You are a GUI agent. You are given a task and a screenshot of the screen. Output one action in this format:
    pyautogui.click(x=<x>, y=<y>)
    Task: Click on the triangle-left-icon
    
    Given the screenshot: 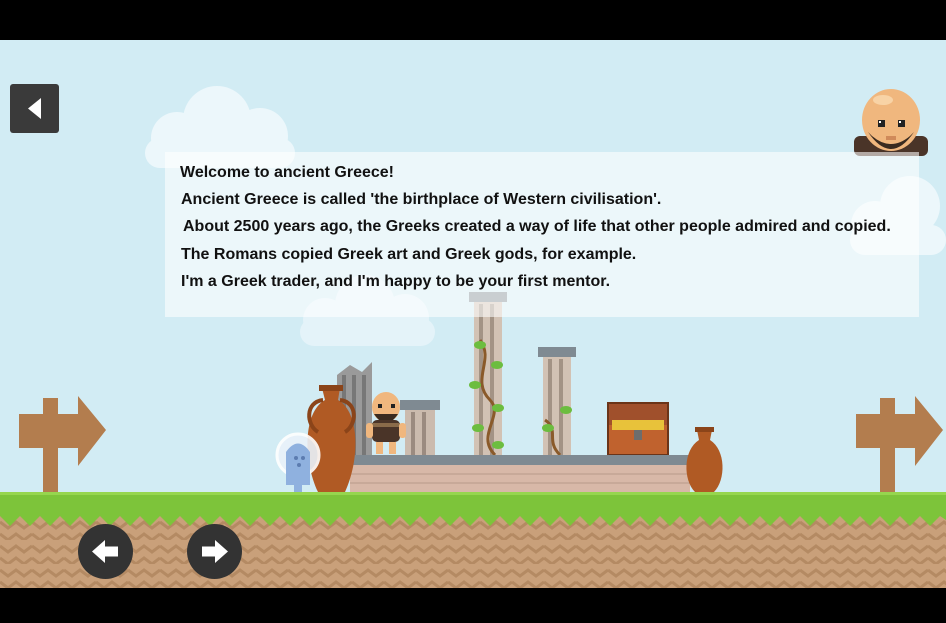 What is the action you would take?
    pyautogui.click(x=34, y=108)
    